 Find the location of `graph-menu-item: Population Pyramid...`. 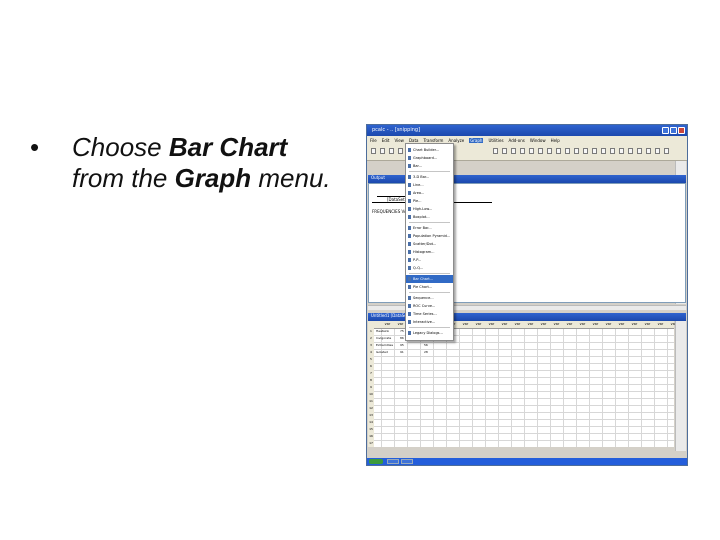

graph-menu-item: Population Pyramid... is located at coordinates (429, 236).